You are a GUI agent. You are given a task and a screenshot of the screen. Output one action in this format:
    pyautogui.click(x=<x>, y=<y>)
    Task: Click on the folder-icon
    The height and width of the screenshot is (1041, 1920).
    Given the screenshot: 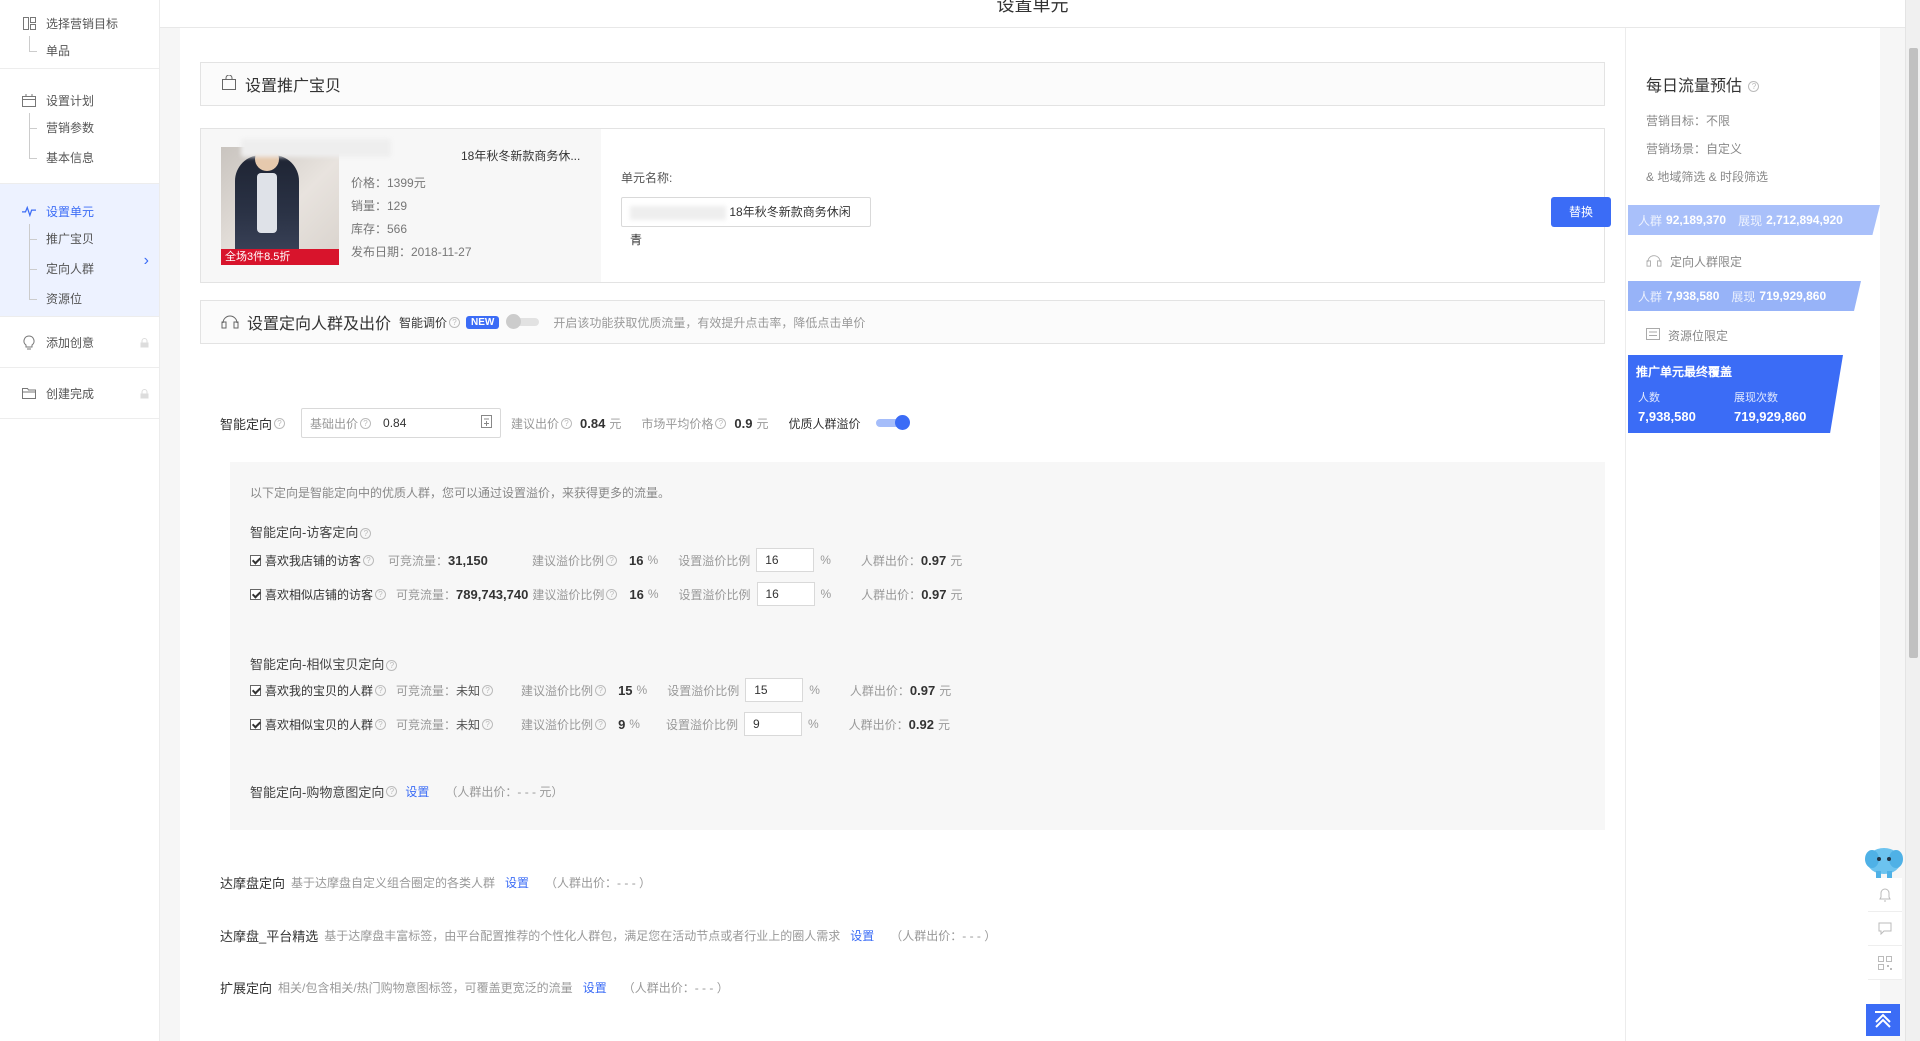 What is the action you would take?
    pyautogui.click(x=29, y=393)
    